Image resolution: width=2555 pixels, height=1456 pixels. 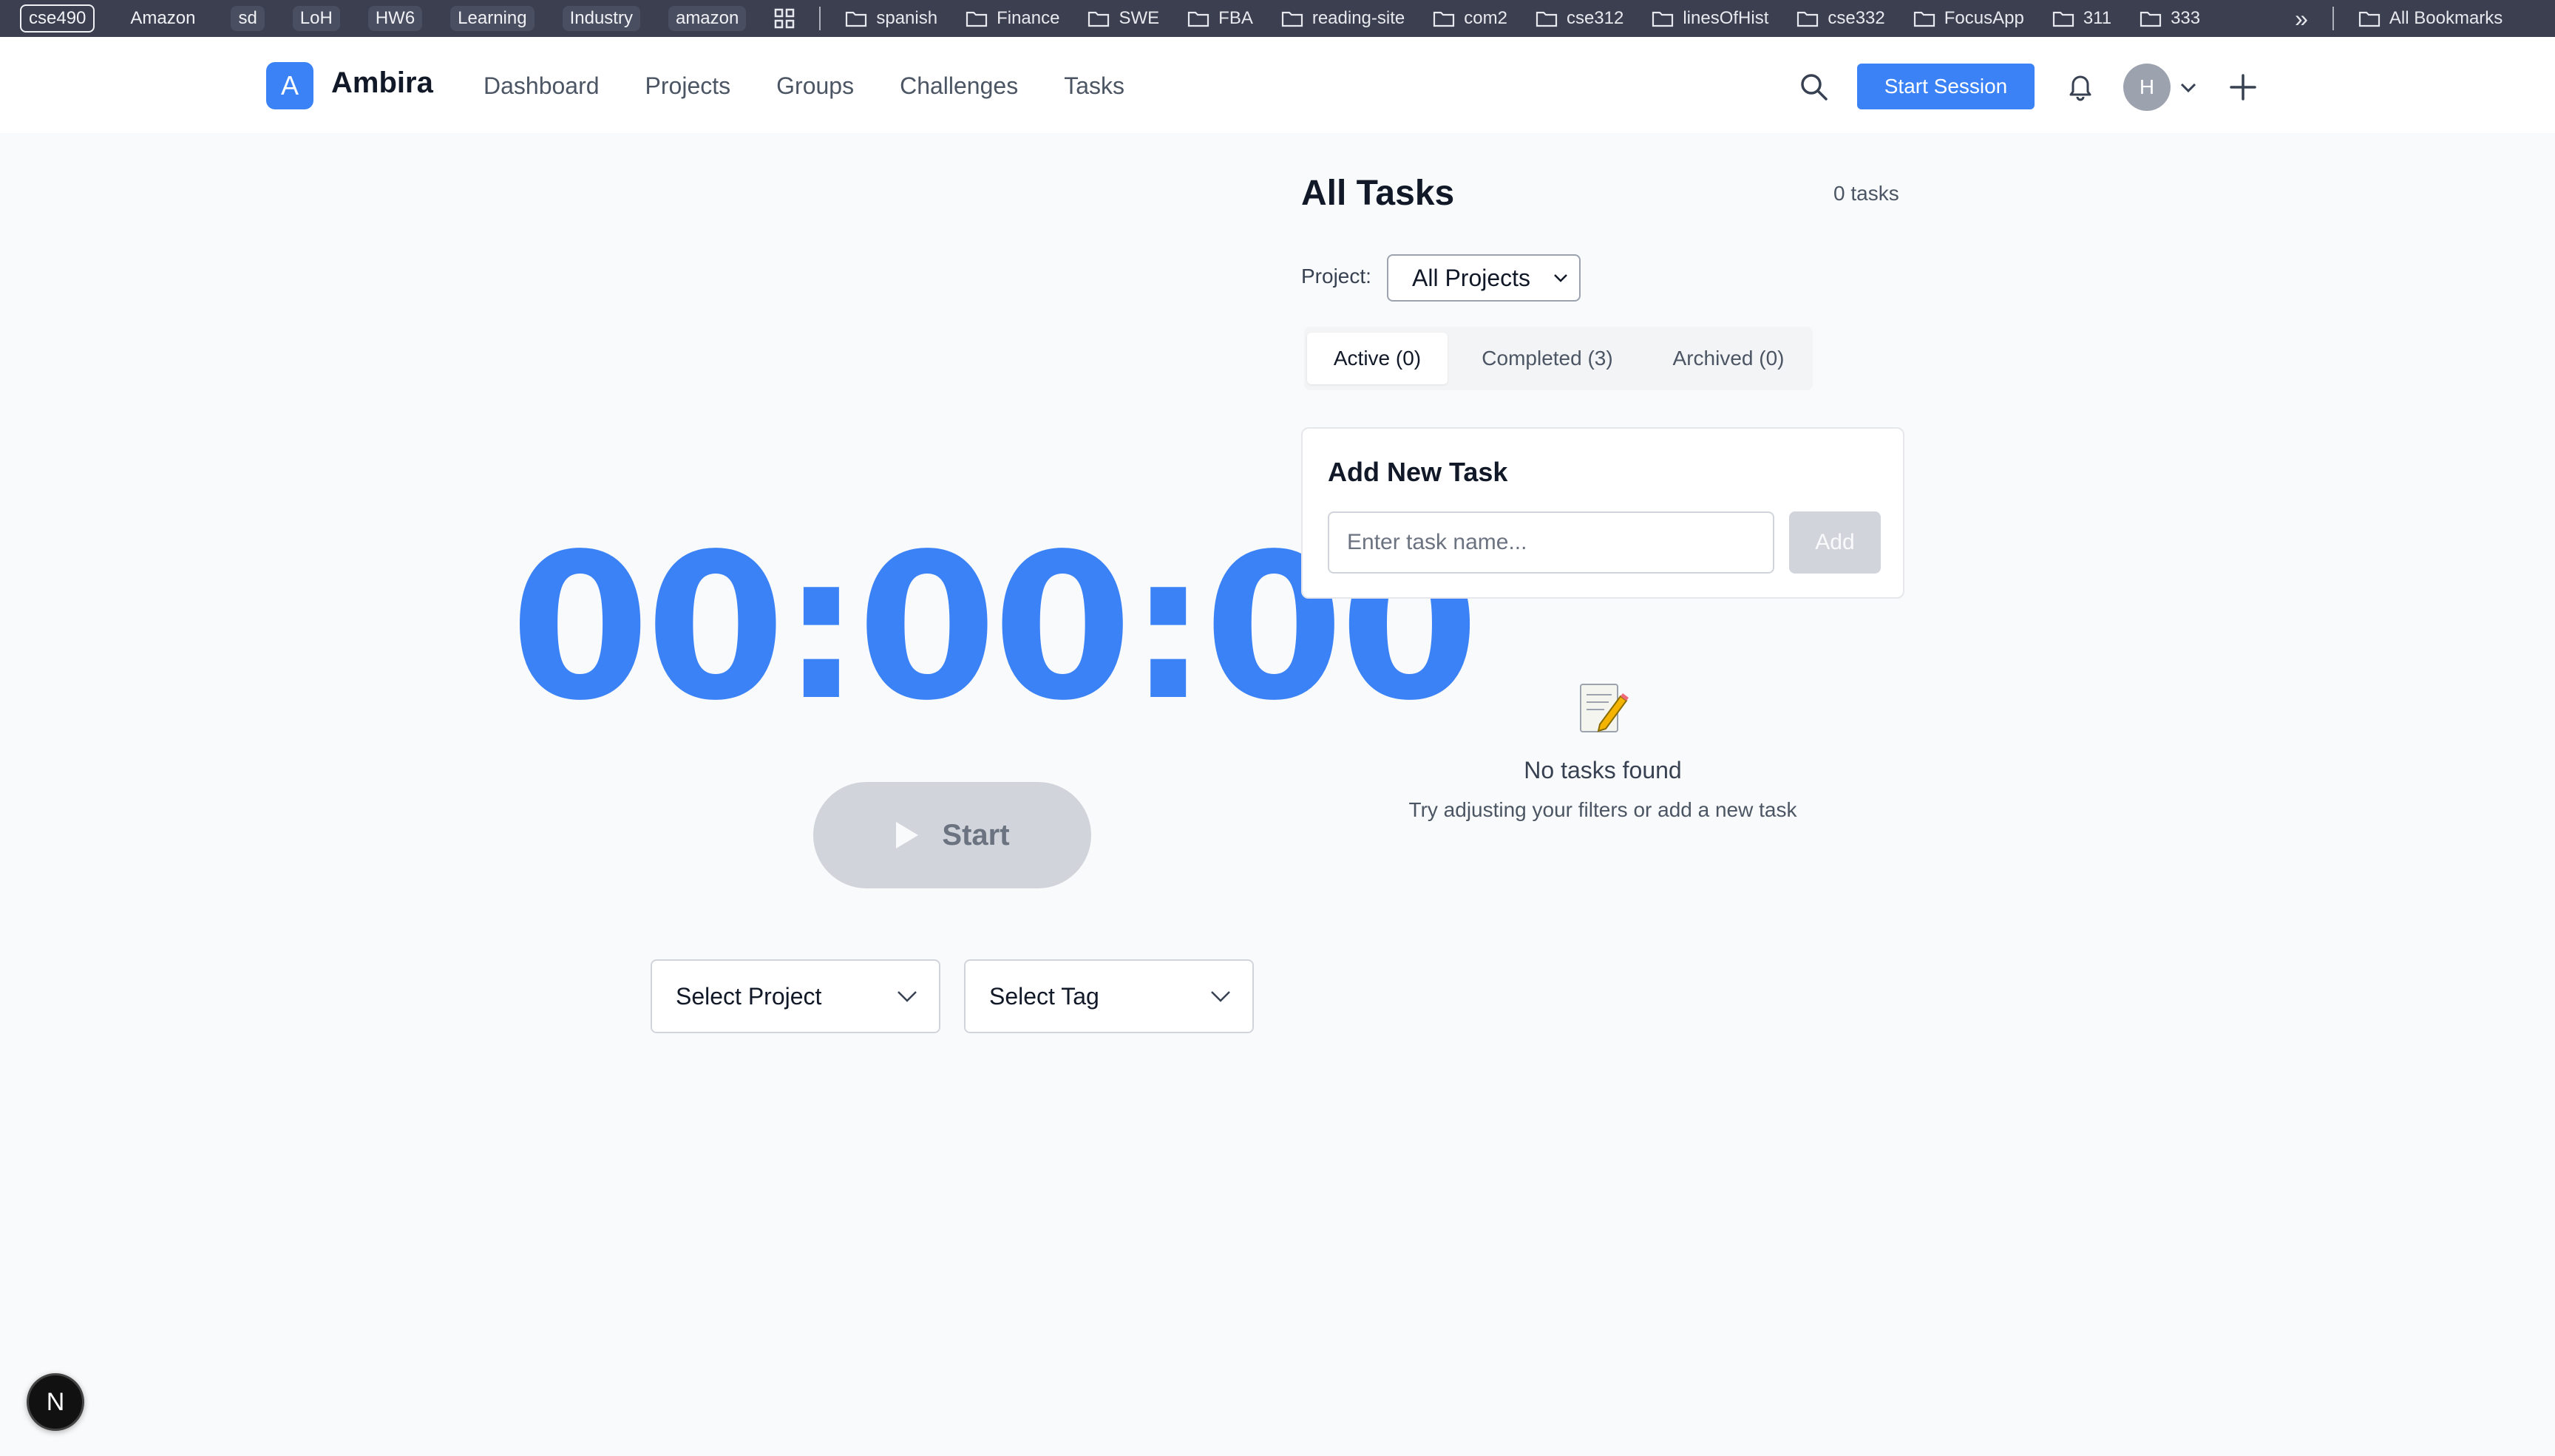 What do you see at coordinates (907, 18) in the screenshot?
I see `bookmark-label: spanish` at bounding box center [907, 18].